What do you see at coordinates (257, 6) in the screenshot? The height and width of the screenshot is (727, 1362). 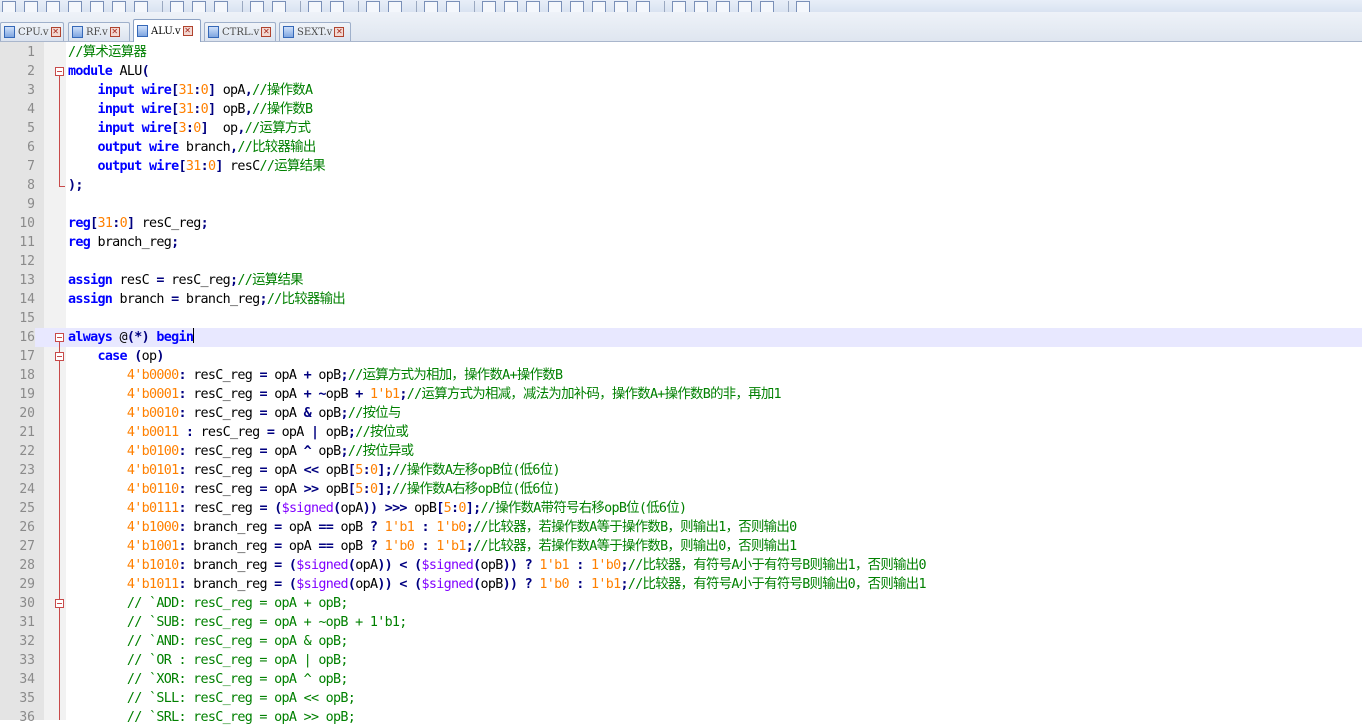 I see `undo-icon` at bounding box center [257, 6].